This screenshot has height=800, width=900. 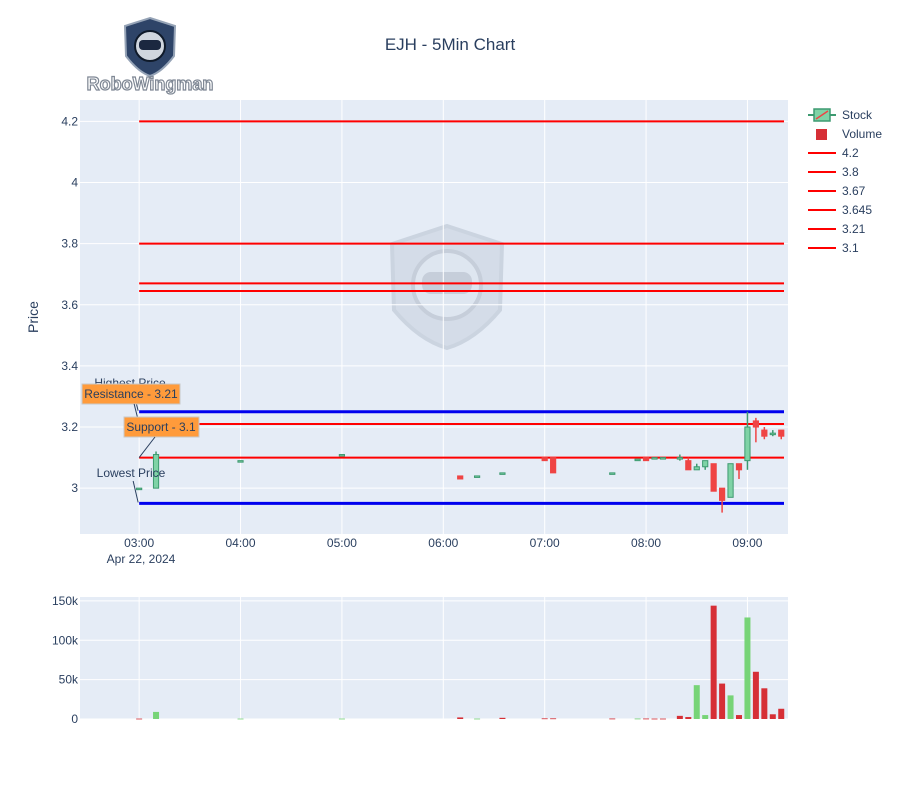 I want to click on legend-item: 3.21, so click(x=837, y=229).